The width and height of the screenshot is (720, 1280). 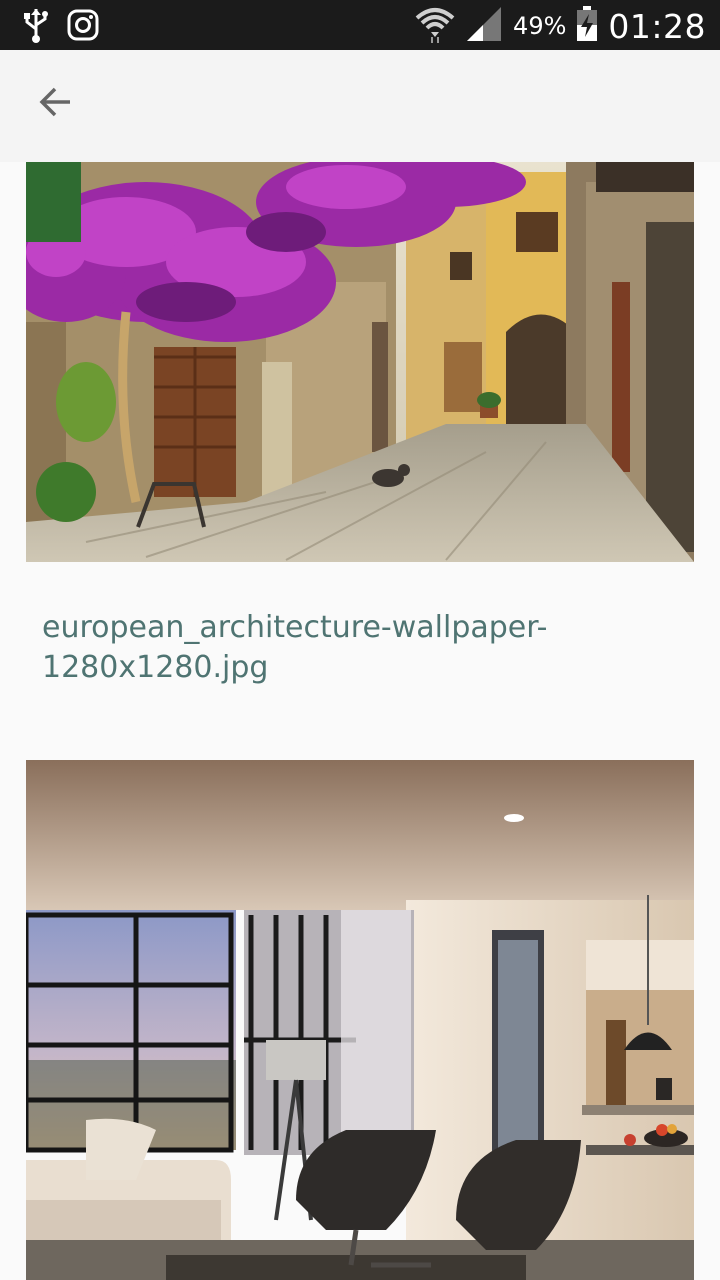 What do you see at coordinates (83, 27) in the screenshot?
I see `instagram-icon` at bounding box center [83, 27].